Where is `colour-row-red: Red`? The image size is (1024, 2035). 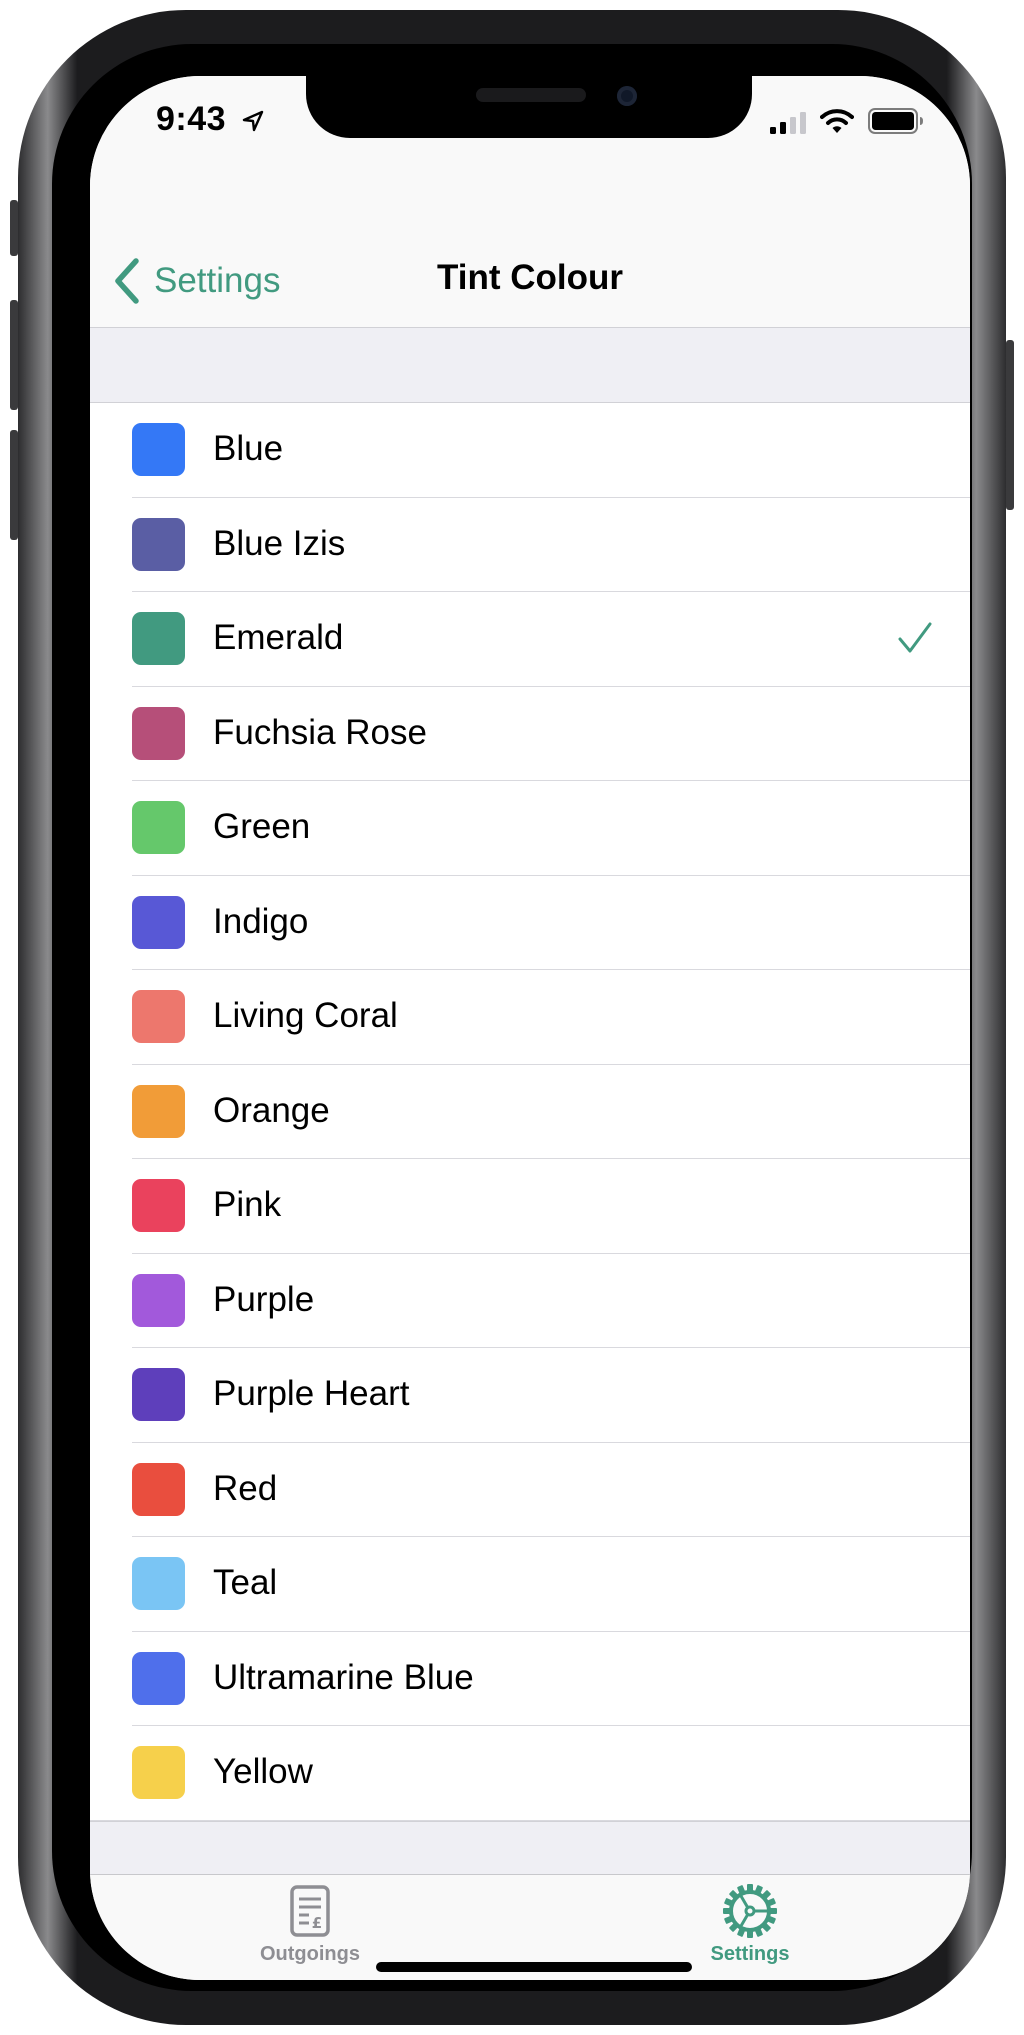
colour-row-red: Red is located at coordinates (530, 1490).